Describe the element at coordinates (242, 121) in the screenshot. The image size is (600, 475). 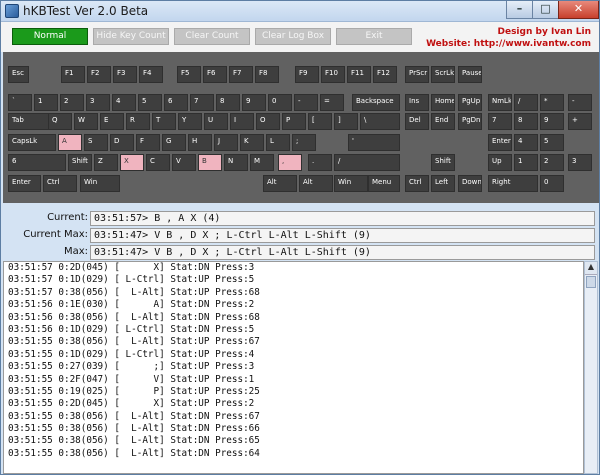
I see `key-45: I` at that location.